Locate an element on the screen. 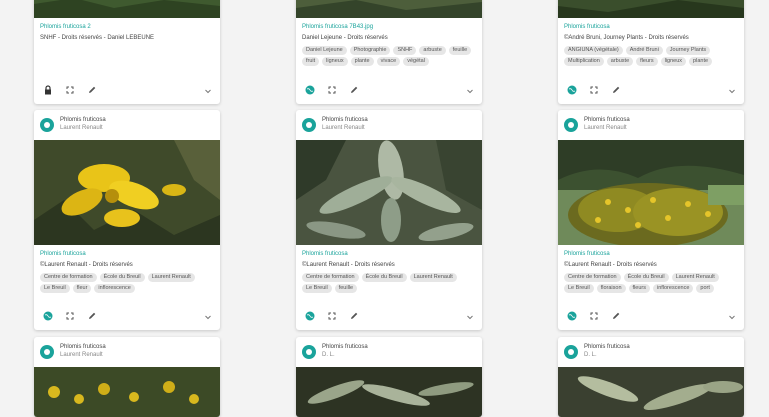  card-author: Phlomis fruticosa Laurent Renault is located at coordinates (127, 351).